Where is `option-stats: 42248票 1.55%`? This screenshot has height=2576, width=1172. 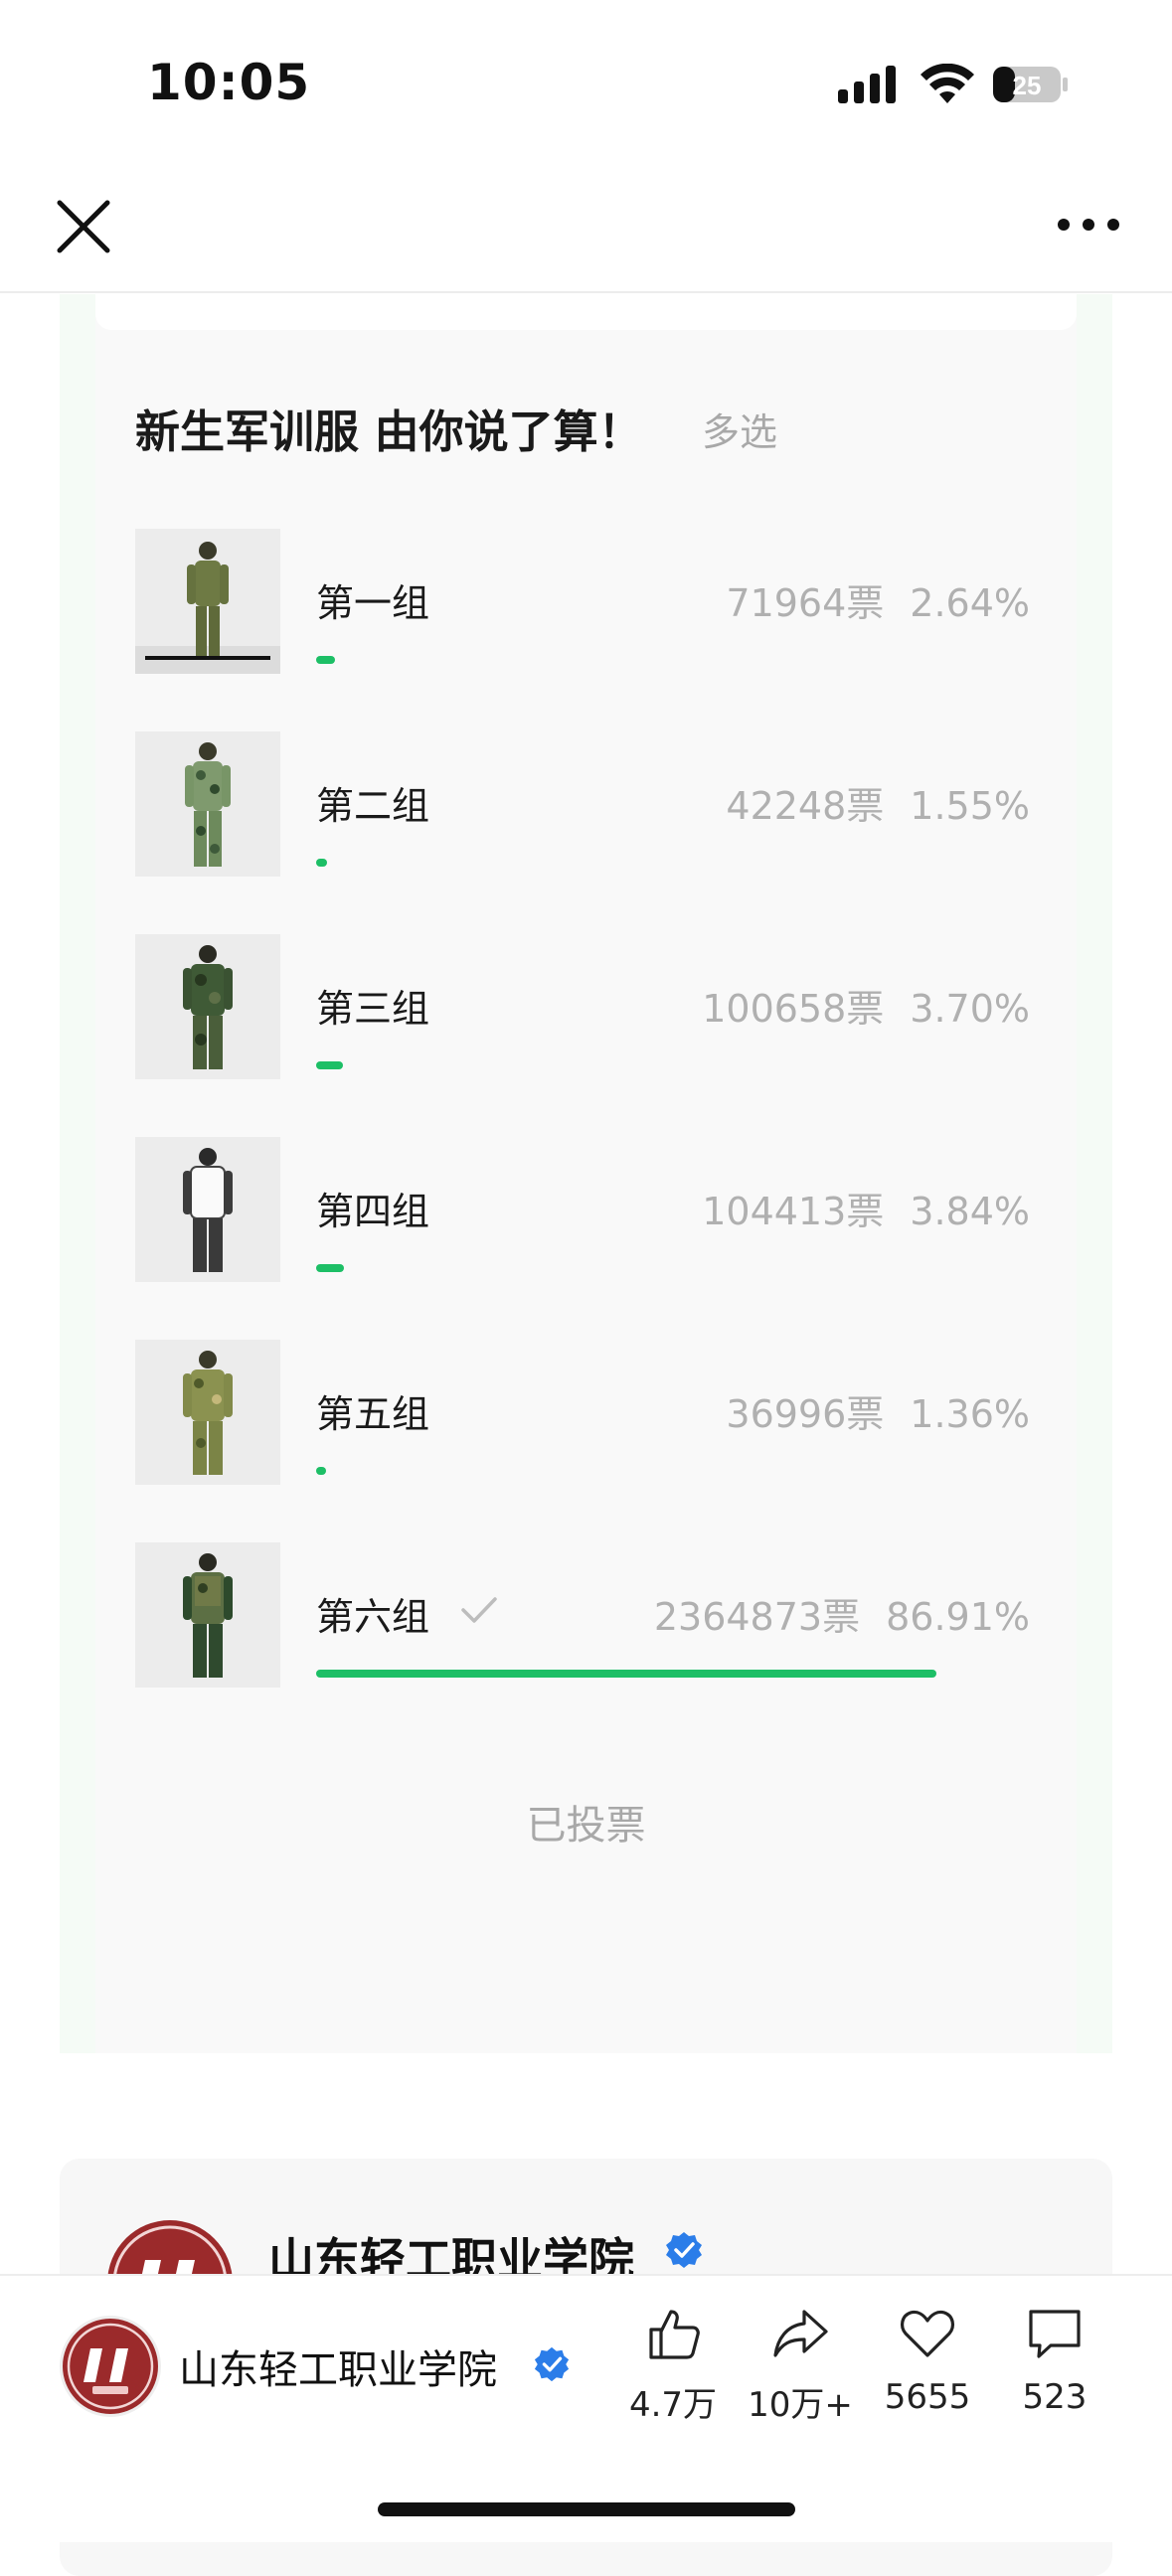 option-stats: 42248票 1.55% is located at coordinates (878, 802).